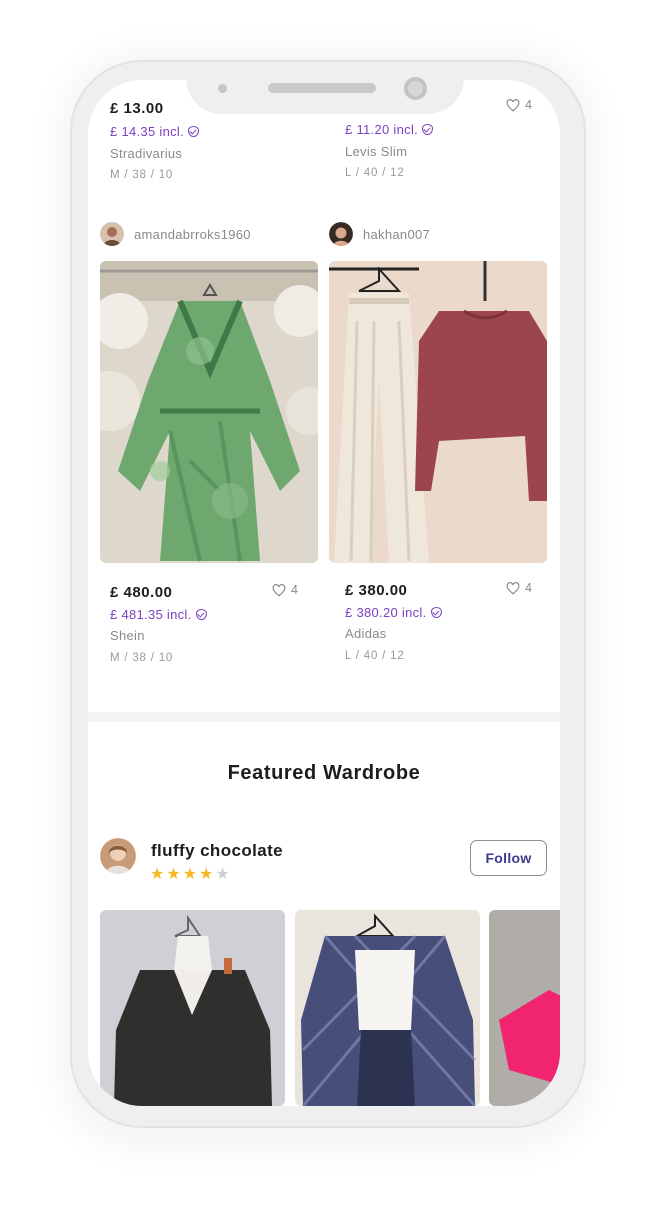  I want to click on price-incl-text: £ 481.35 incl., so click(151, 614).